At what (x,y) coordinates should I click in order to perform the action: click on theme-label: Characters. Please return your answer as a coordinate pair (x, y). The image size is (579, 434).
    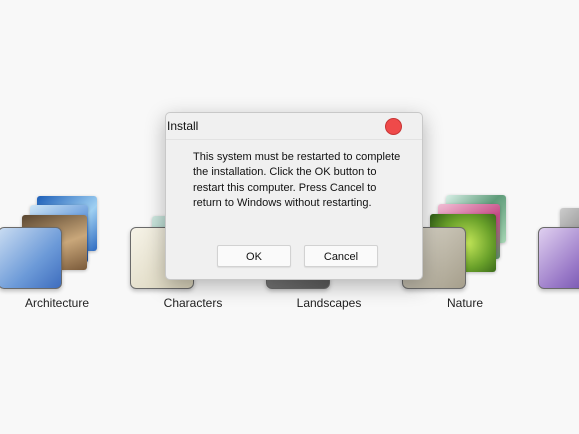
    Looking at the image, I should click on (193, 303).